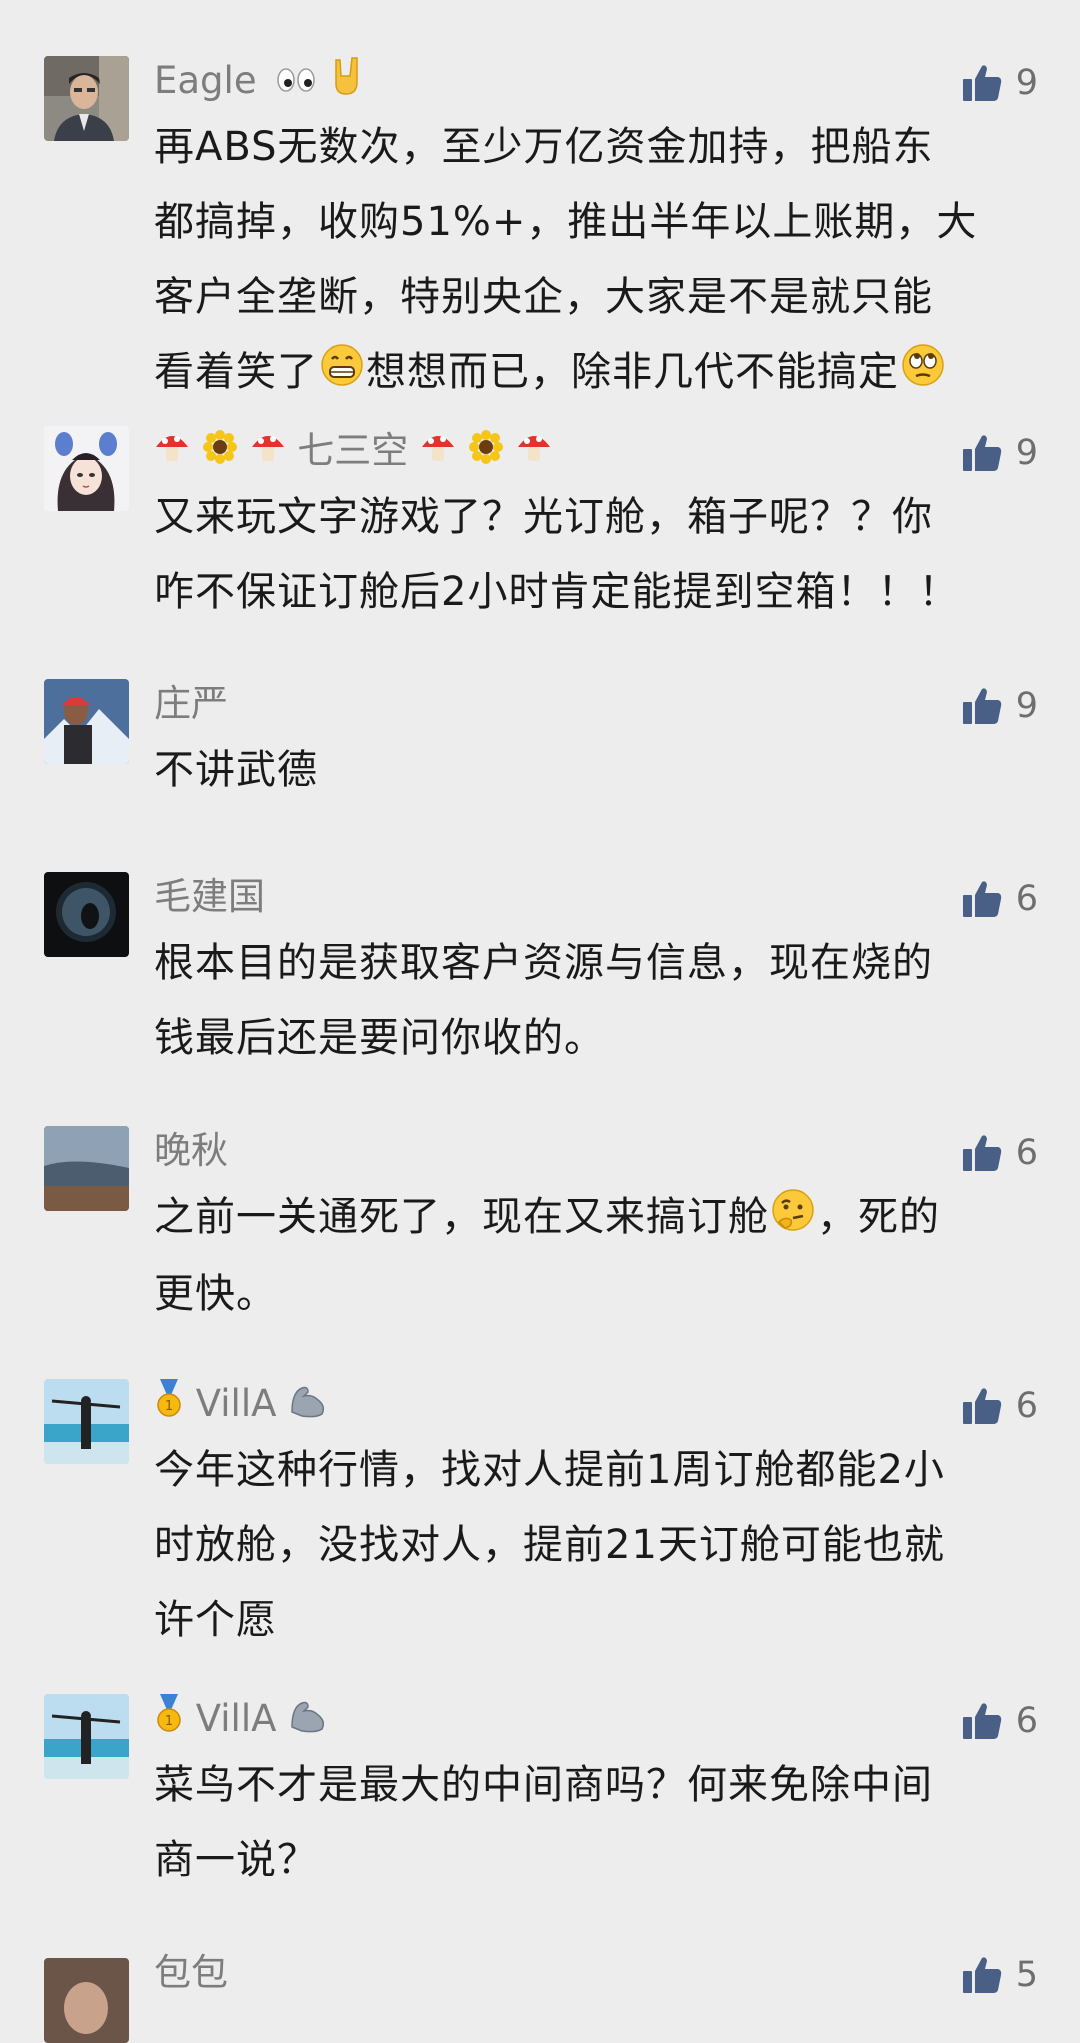  I want to click on grin-emoji-icon, so click(342, 374).